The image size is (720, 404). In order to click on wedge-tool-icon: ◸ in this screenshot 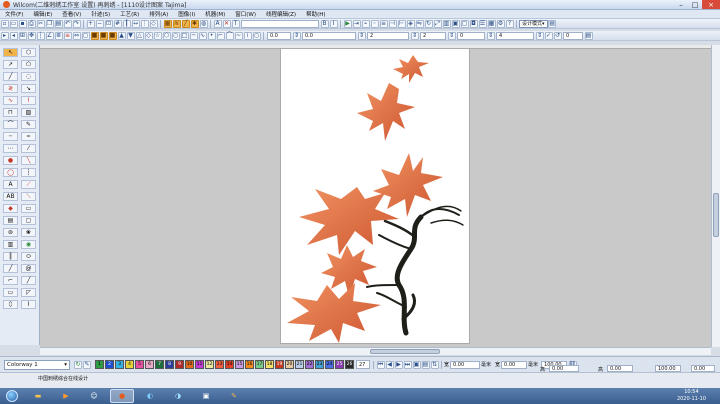, I will do `click(28, 292)`.